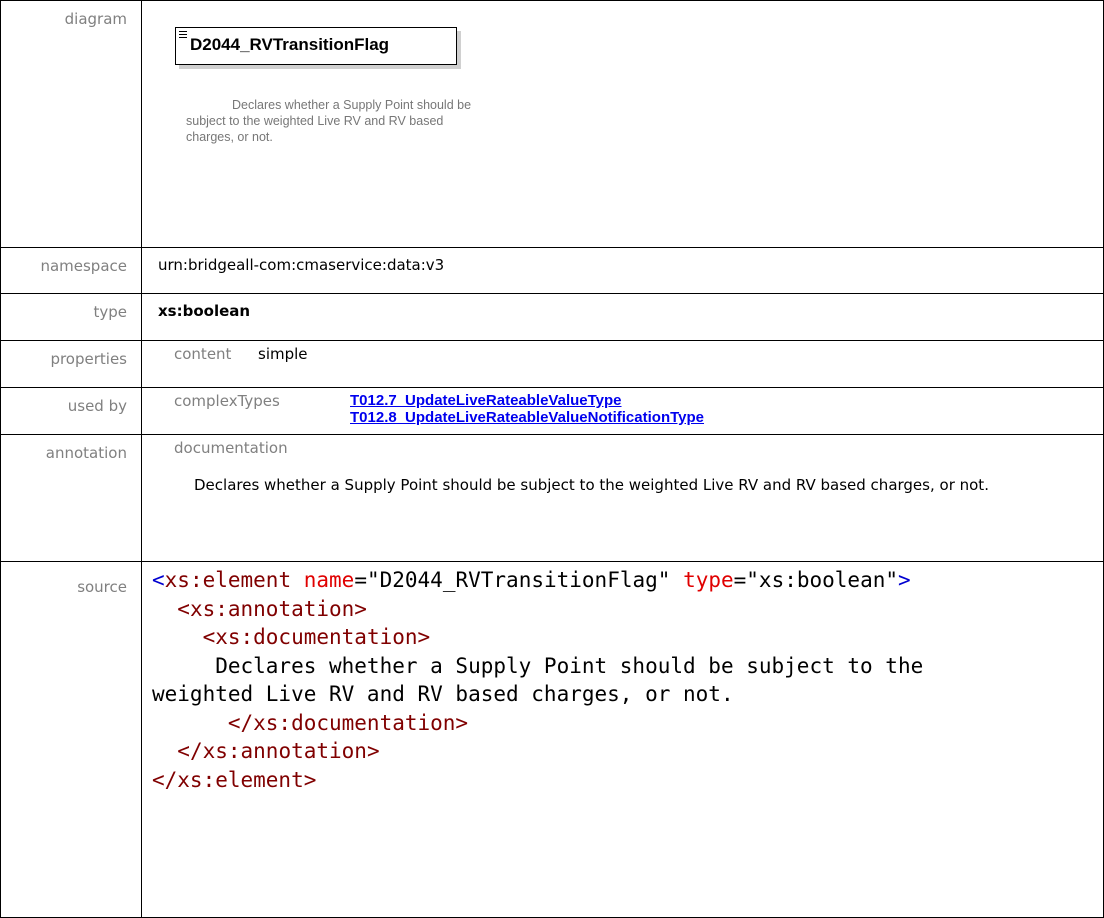  I want to click on source-line-documentation-open: <xs:documentation>, so click(316, 637).